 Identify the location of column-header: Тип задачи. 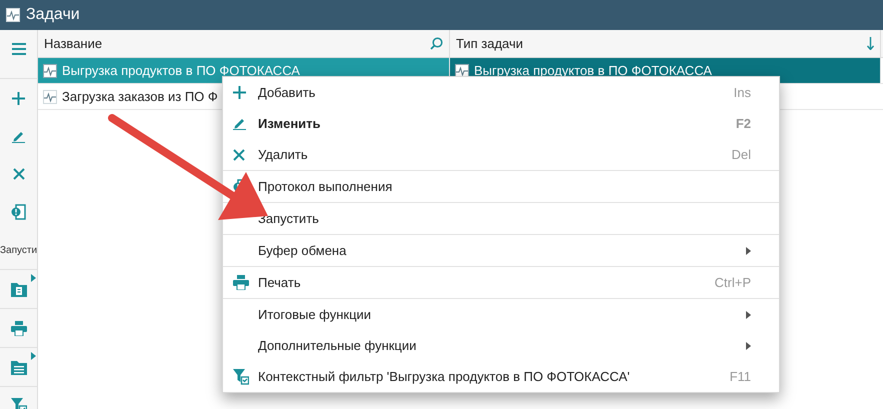
(665, 43).